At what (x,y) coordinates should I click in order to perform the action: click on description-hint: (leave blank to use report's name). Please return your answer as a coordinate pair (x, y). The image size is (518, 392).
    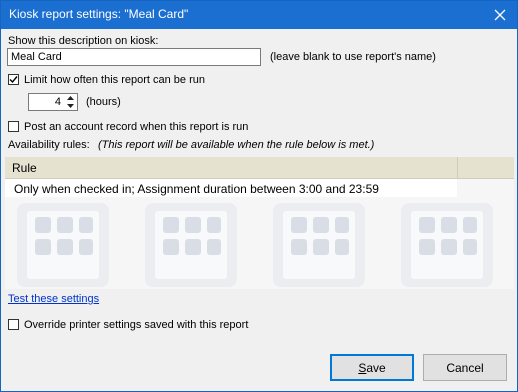
    Looking at the image, I should click on (353, 57).